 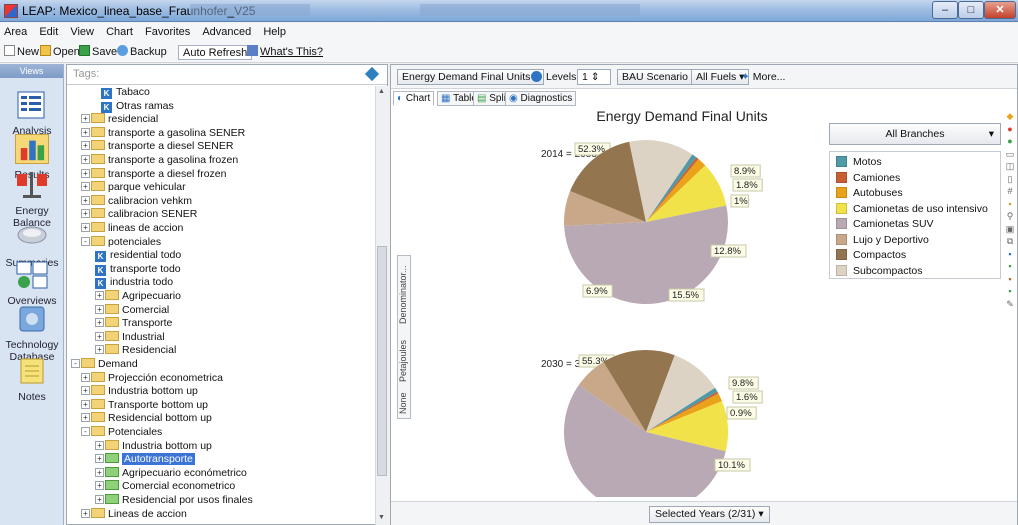 I want to click on tag-icon, so click(x=372, y=74).